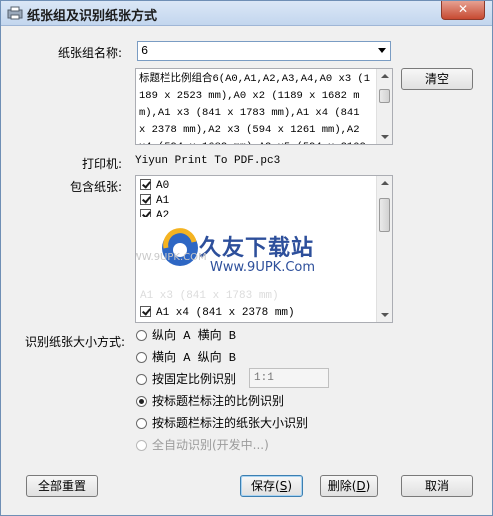 The image size is (493, 516). I want to click on printer-label: 打印机:, so click(102, 164).